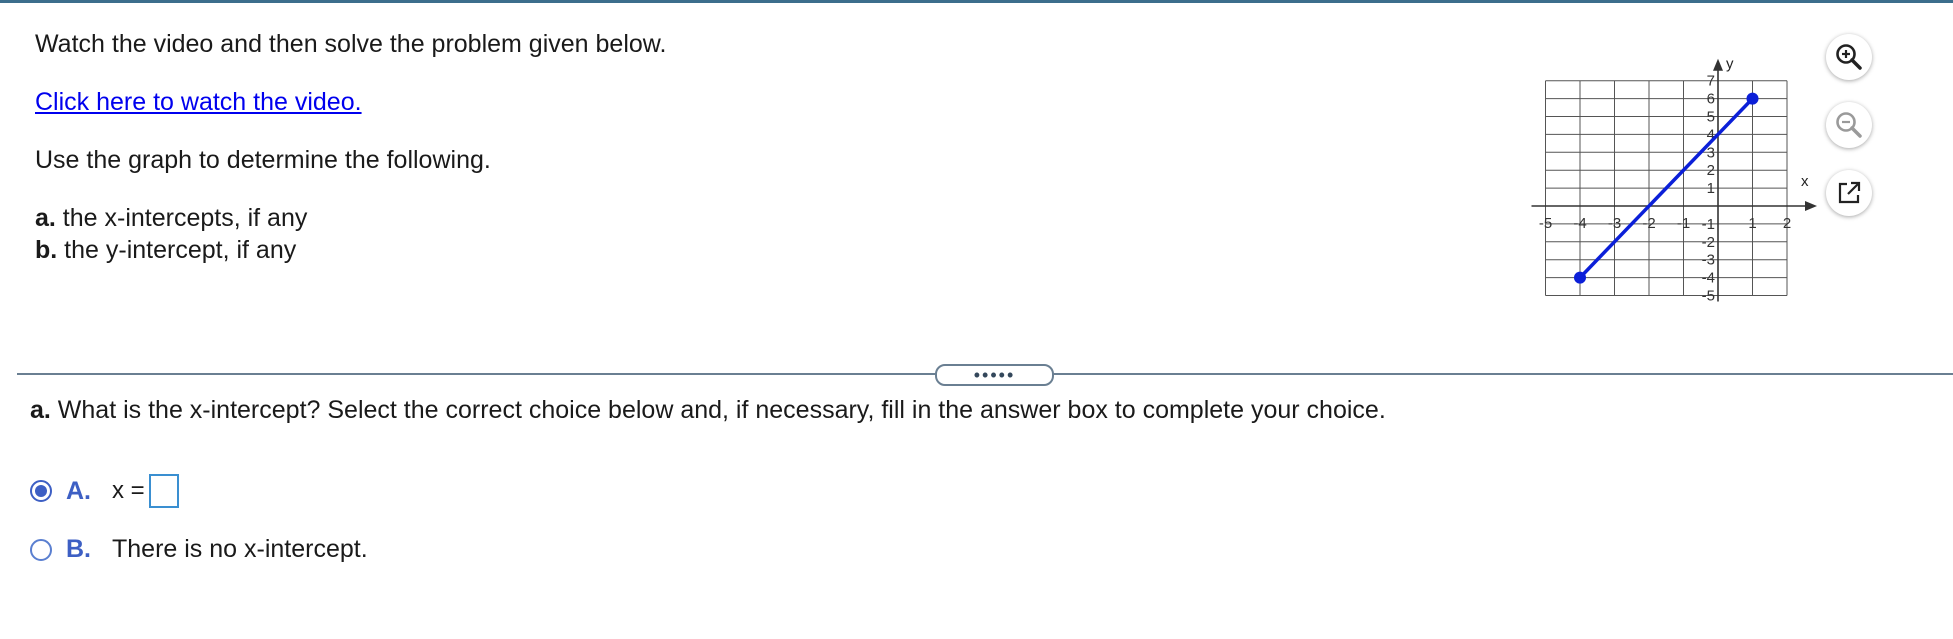 The image size is (1953, 639). I want to click on choice-b-letter: B., so click(78, 549).